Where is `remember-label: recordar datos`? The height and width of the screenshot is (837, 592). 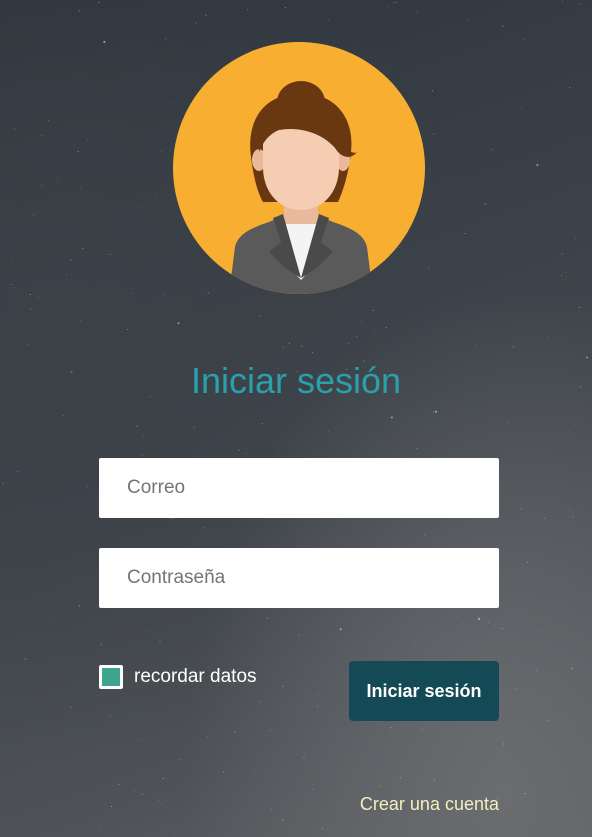
remember-label: recordar datos is located at coordinates (195, 676).